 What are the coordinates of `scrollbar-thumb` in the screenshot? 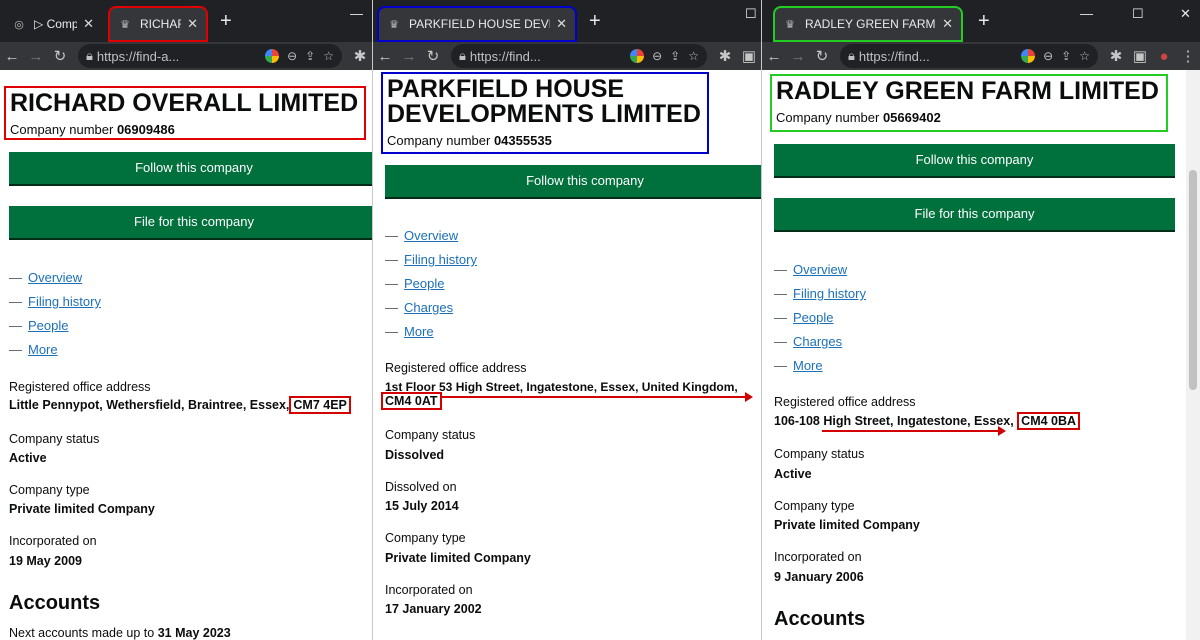 It's located at (1193, 280).